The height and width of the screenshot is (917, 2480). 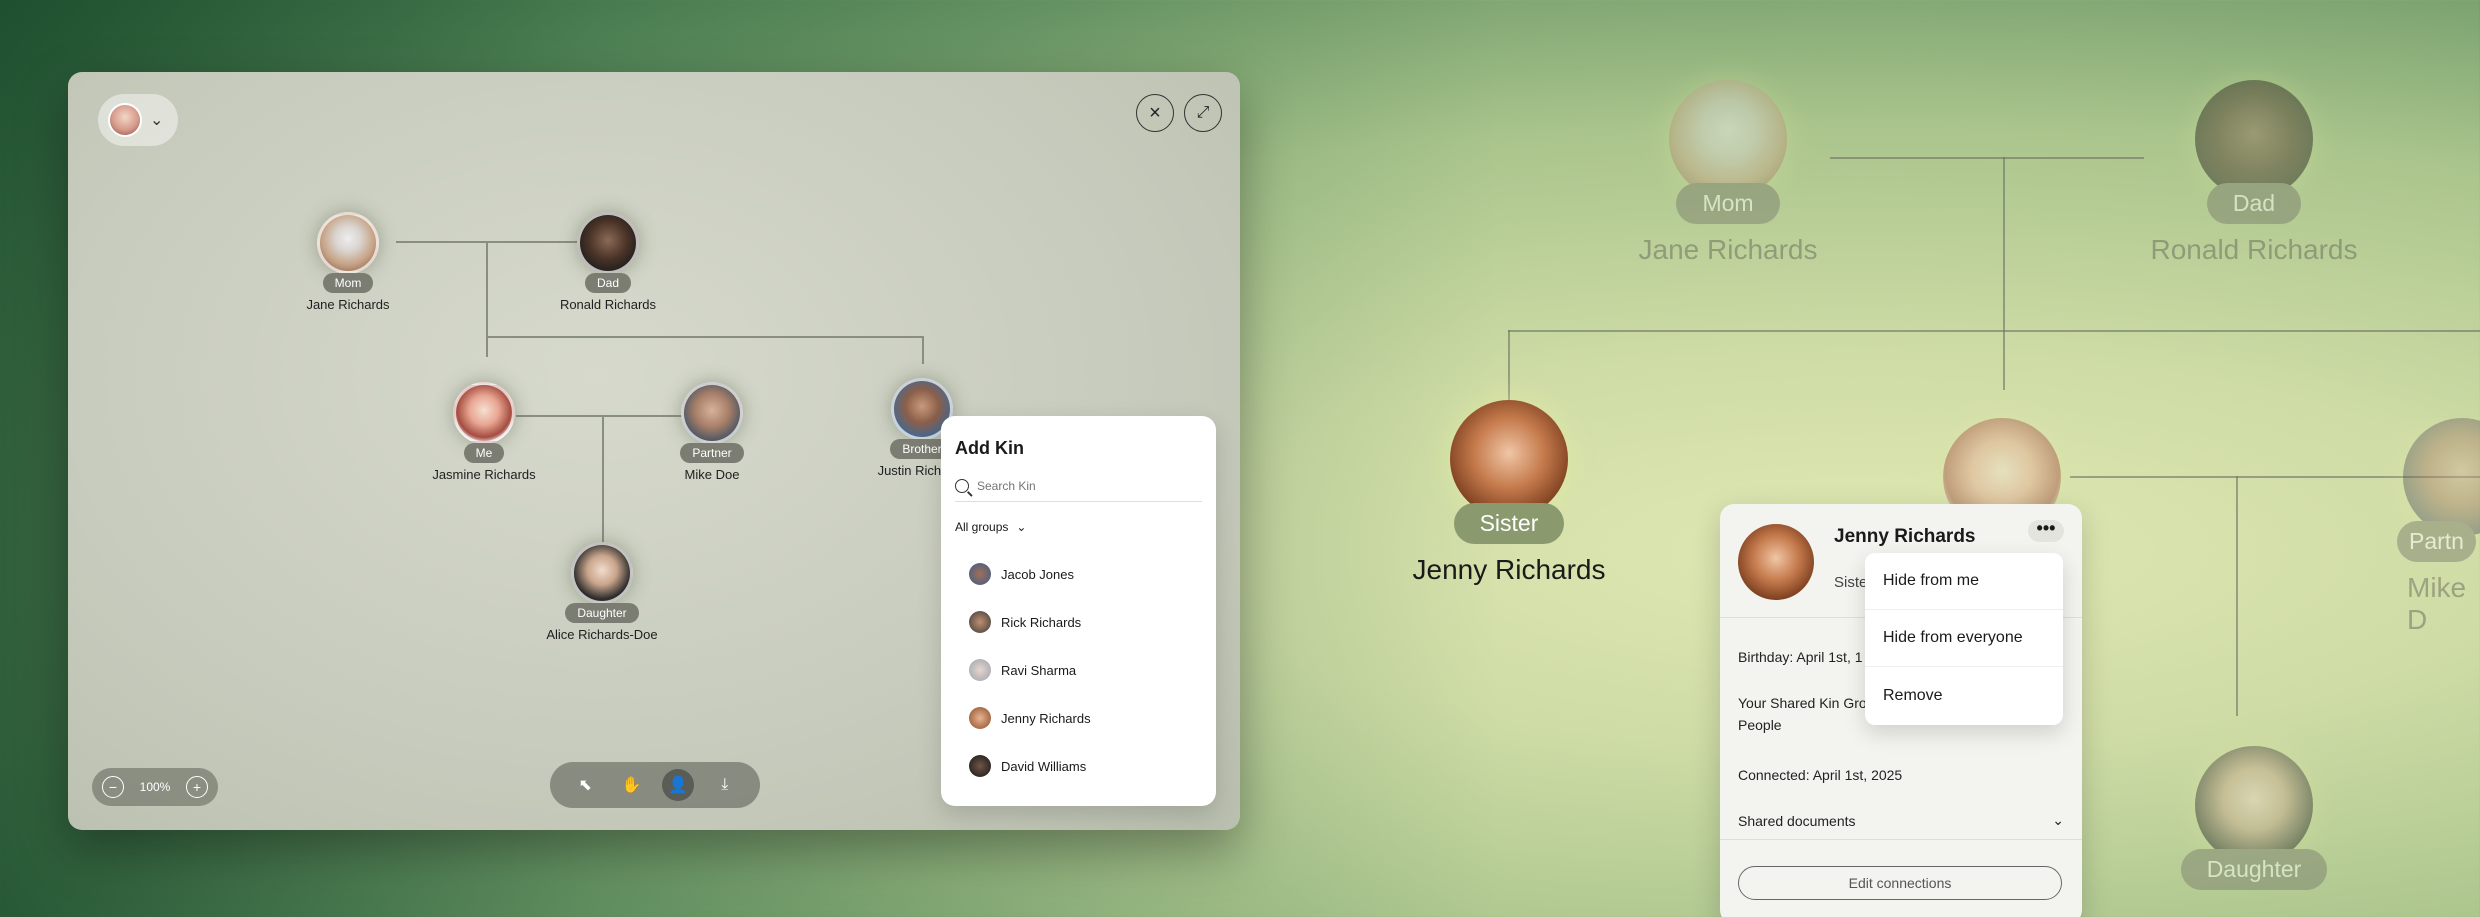 I want to click on expand-icon: ⤢, so click(x=1203, y=112).